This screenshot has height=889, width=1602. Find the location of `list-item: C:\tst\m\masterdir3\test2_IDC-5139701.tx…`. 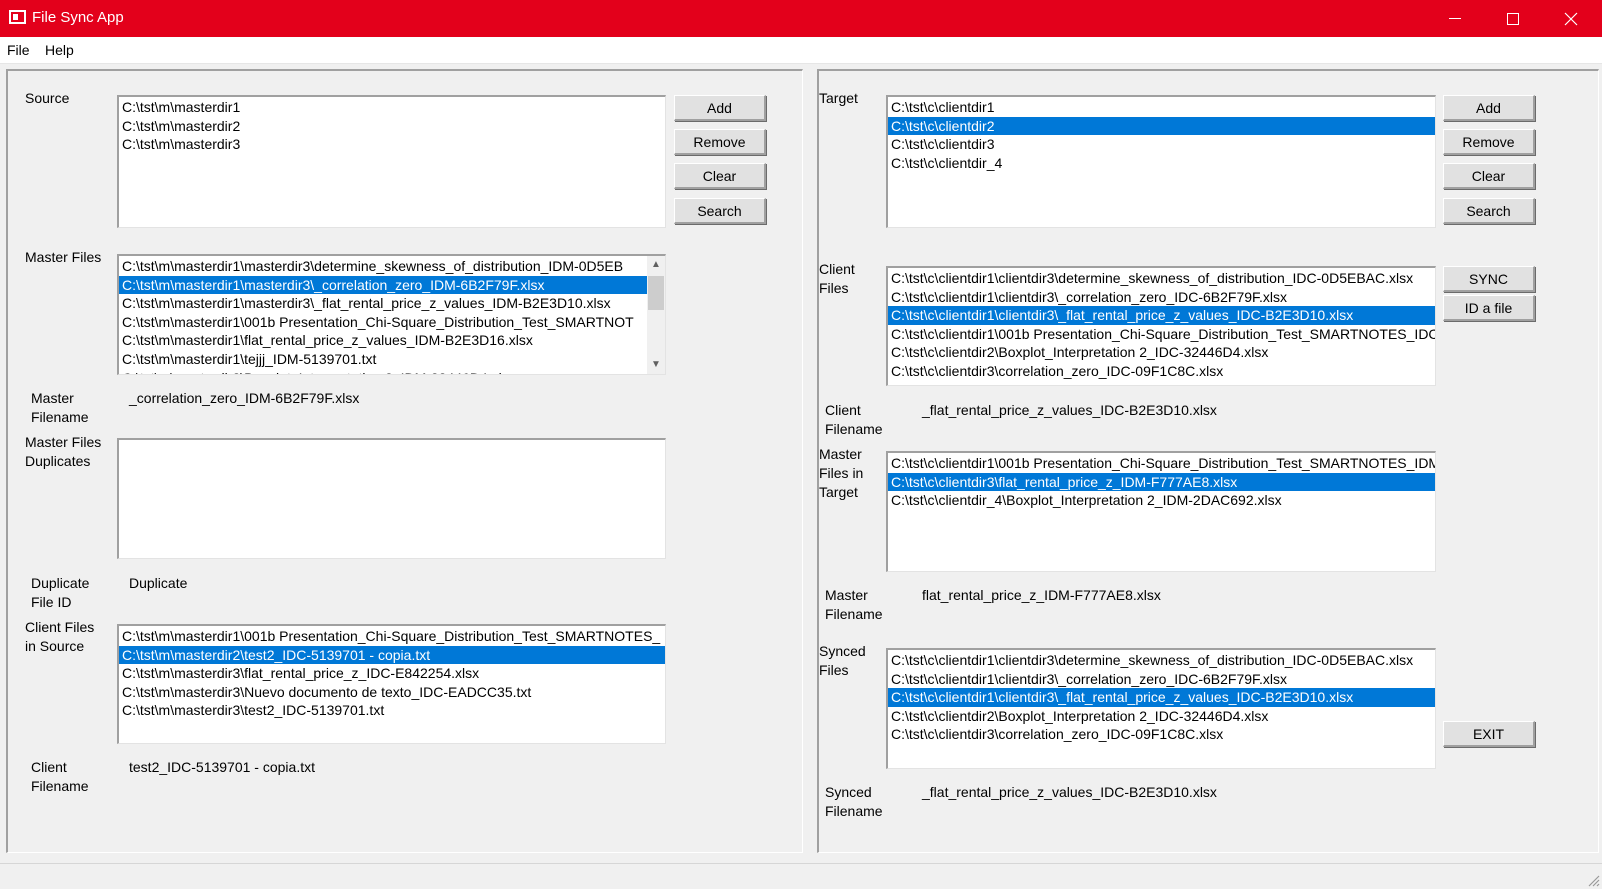

list-item: C:\tst\m\masterdir3\test2_IDC-5139701.tx… is located at coordinates (392, 710).